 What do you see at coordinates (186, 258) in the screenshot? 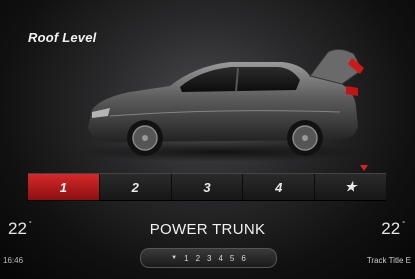
I see `preset-1: 1` at bounding box center [186, 258].